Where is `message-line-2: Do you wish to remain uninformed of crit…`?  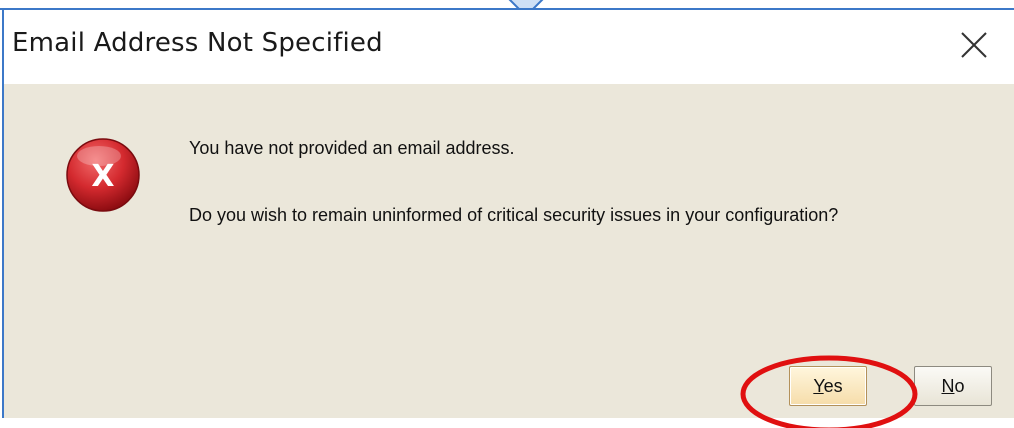
message-line-2: Do you wish to remain uninformed of crit… is located at coordinates (514, 215).